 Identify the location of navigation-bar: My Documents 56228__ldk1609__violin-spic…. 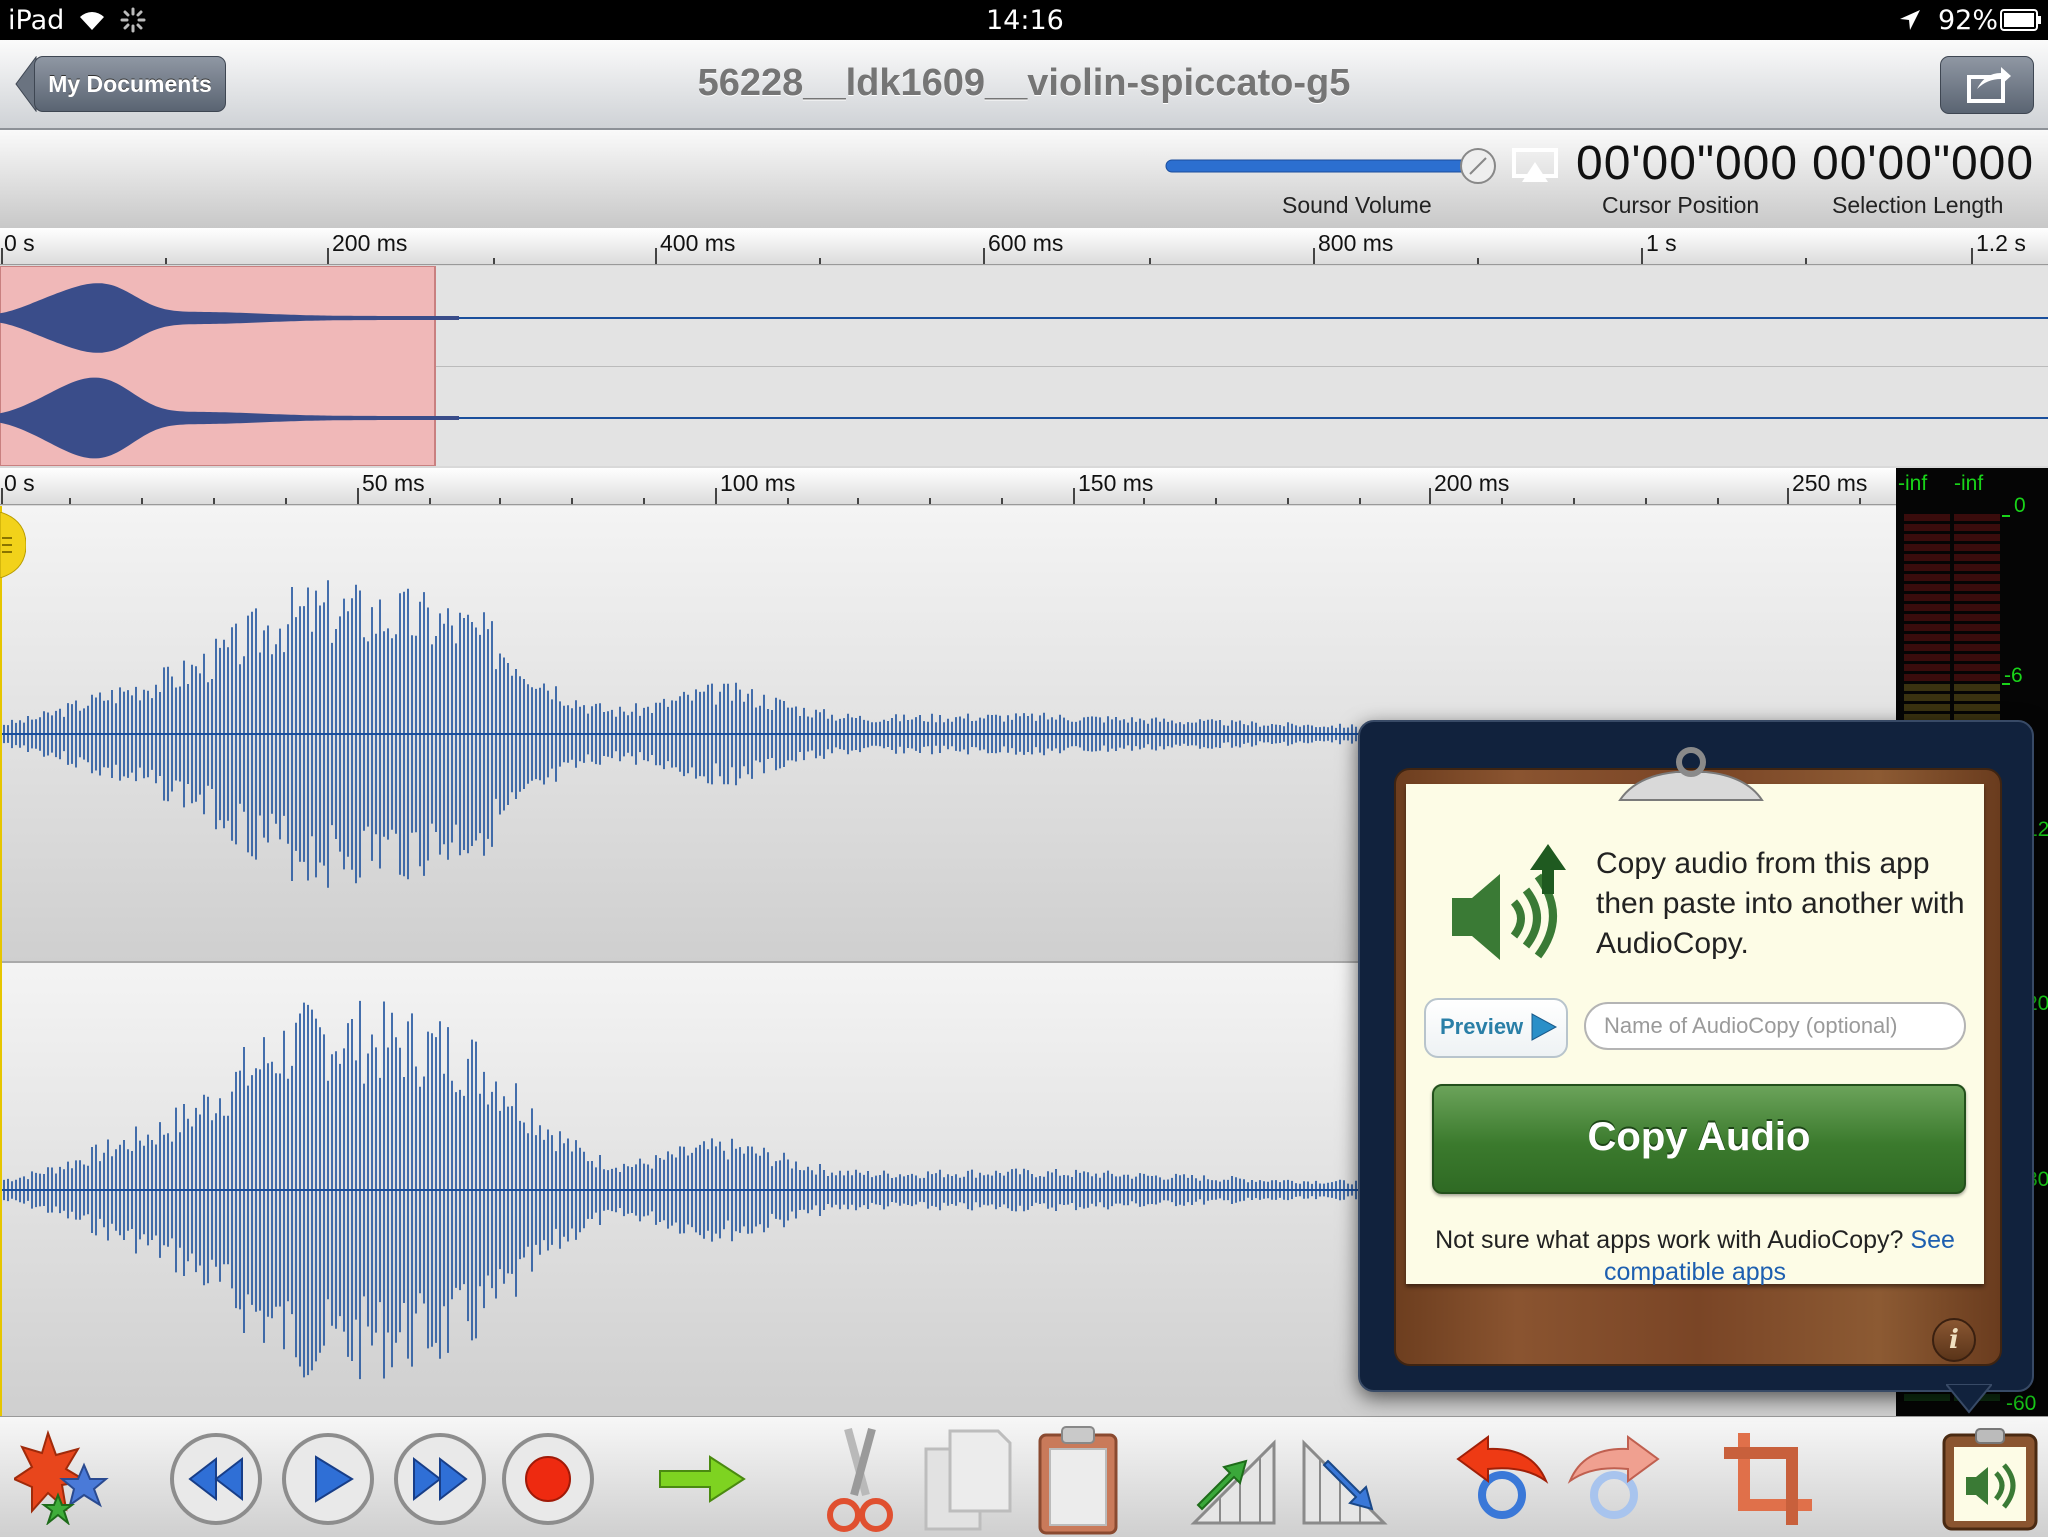
(1024, 85).